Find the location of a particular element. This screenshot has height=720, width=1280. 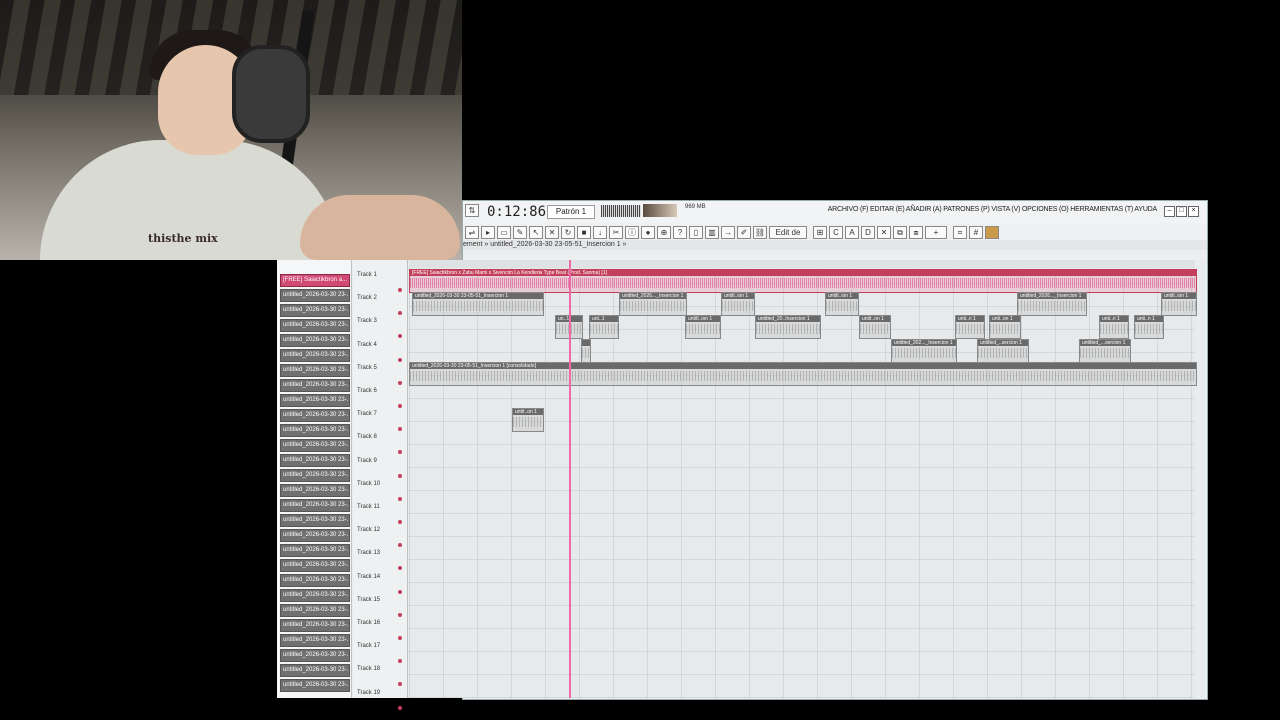

piano-icon: ▯ is located at coordinates (696, 232).